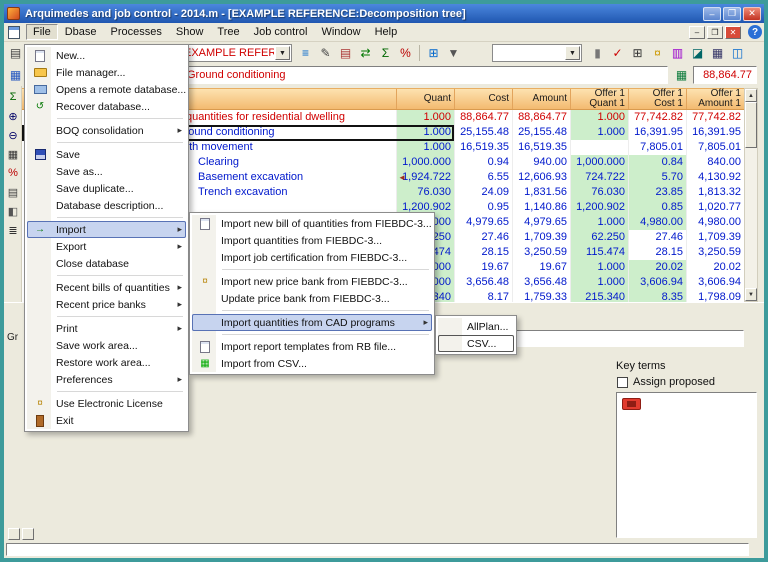 This screenshot has height=562, width=768. I want to click on offer-amount-cell: 7,805.01, so click(715, 147).